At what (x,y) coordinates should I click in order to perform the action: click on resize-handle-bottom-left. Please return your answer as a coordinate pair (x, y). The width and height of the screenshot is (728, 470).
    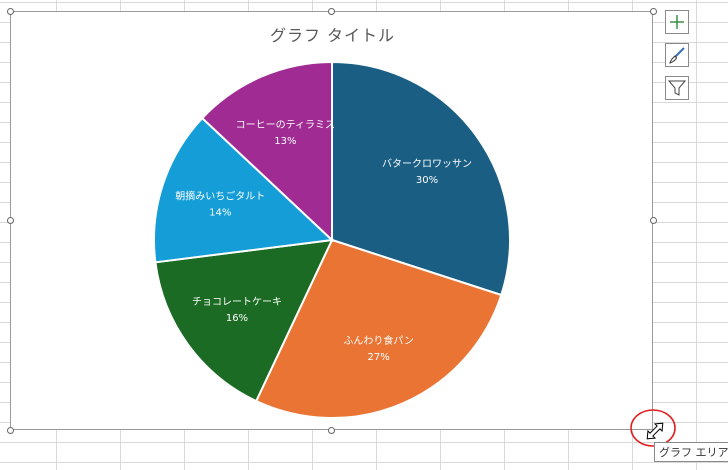
    Looking at the image, I should click on (10, 430).